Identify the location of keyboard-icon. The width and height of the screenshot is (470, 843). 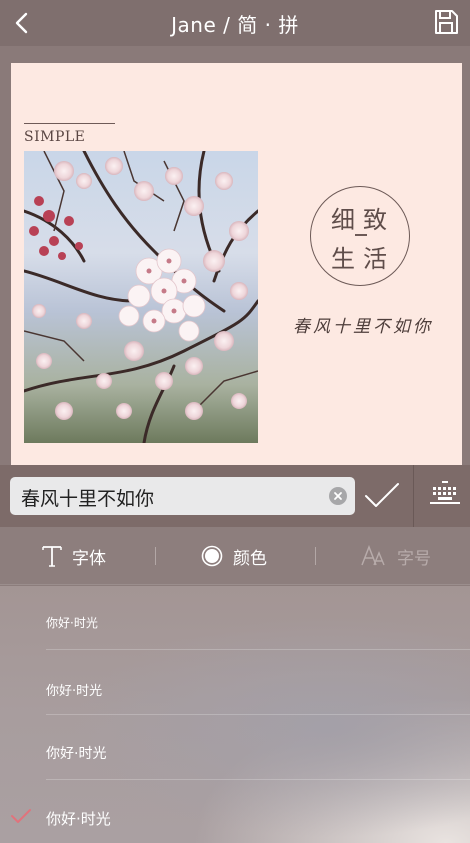
(445, 492).